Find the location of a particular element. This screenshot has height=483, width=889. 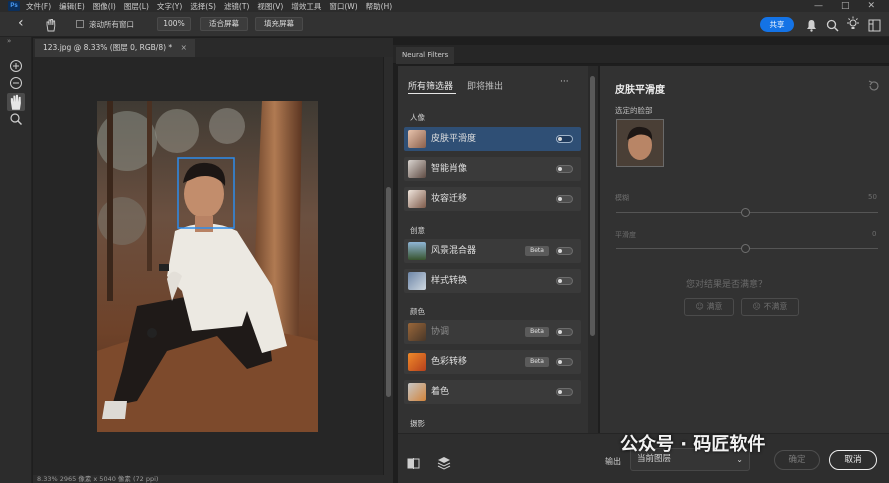

bell-icon is located at coordinates (811, 26).